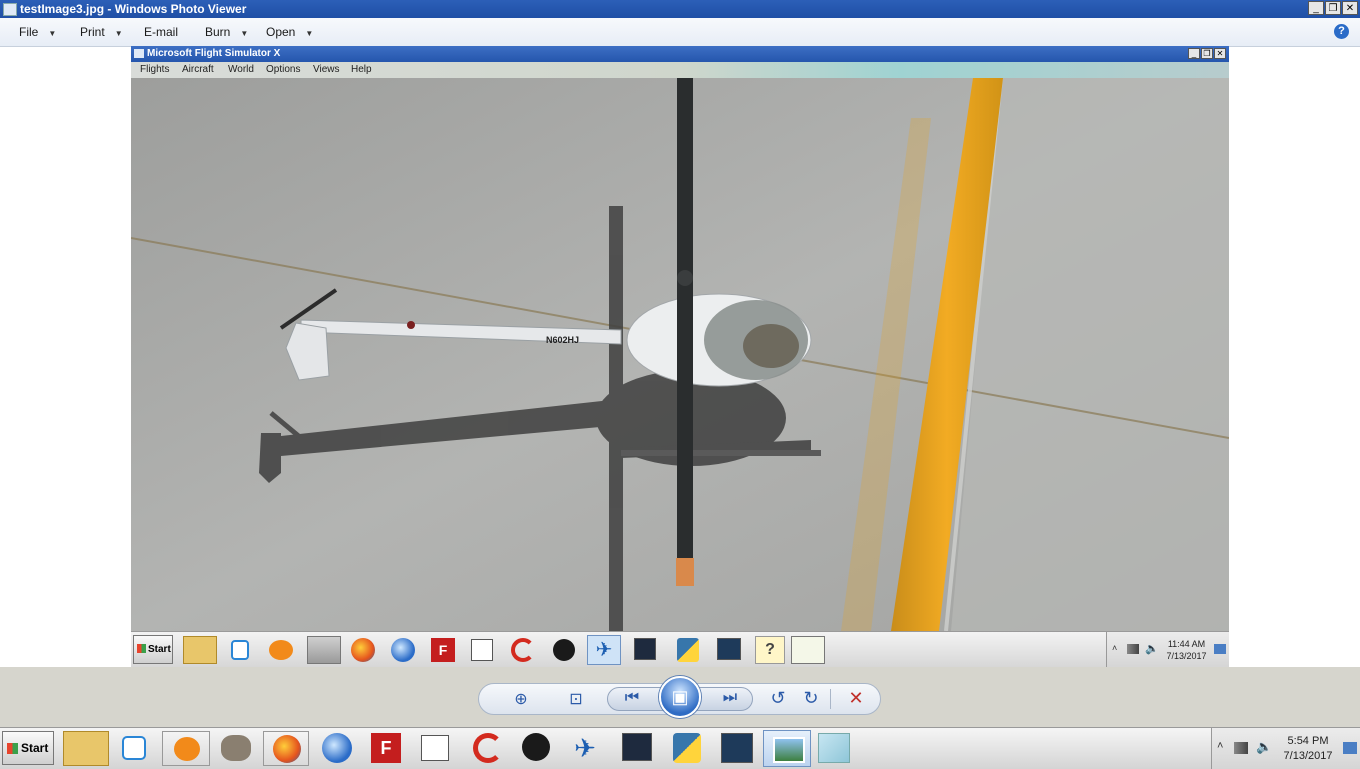  What do you see at coordinates (29, 32) in the screenshot?
I see `file-menu-label: File` at bounding box center [29, 32].